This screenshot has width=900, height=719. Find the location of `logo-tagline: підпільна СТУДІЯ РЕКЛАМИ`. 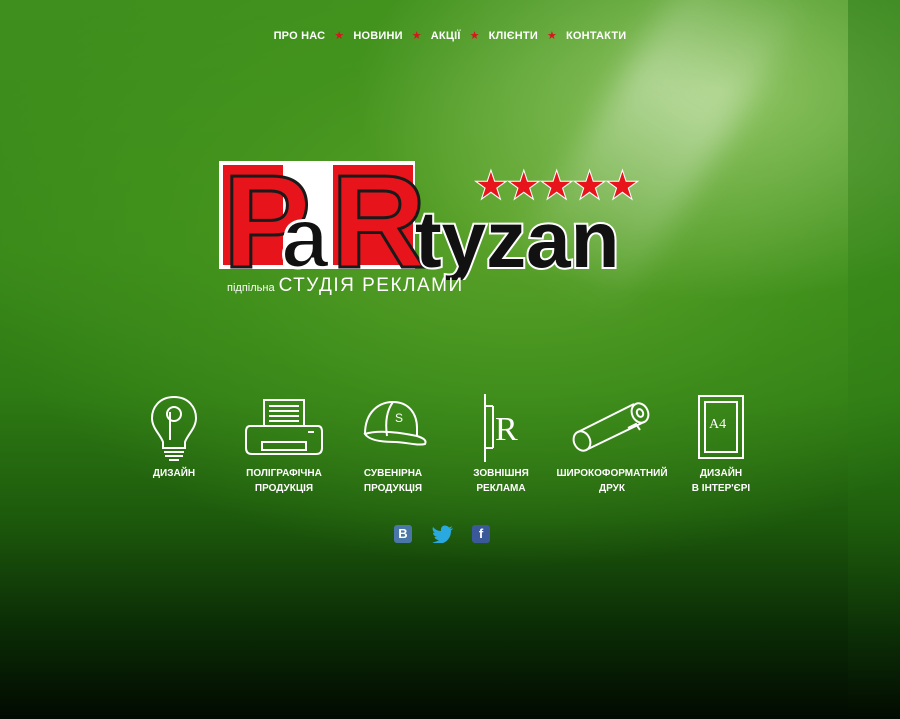

logo-tagline: підпільна СТУДІЯ РЕКЛАМИ is located at coordinates (345, 286).